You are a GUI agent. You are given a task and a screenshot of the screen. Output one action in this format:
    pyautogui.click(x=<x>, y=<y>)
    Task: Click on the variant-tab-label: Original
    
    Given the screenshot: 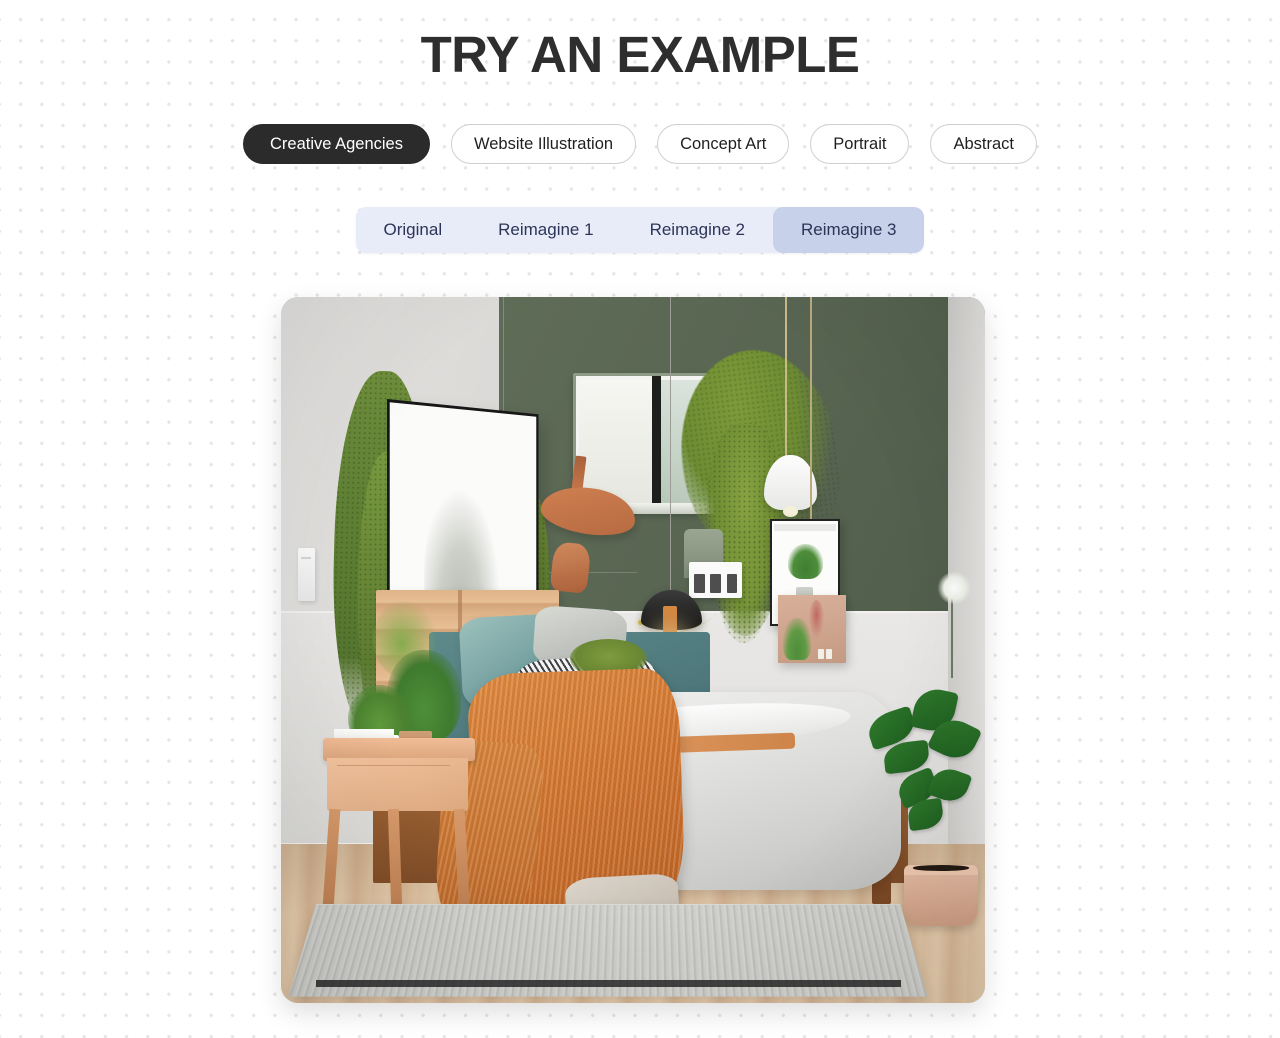 What is the action you would take?
    pyautogui.click(x=413, y=229)
    